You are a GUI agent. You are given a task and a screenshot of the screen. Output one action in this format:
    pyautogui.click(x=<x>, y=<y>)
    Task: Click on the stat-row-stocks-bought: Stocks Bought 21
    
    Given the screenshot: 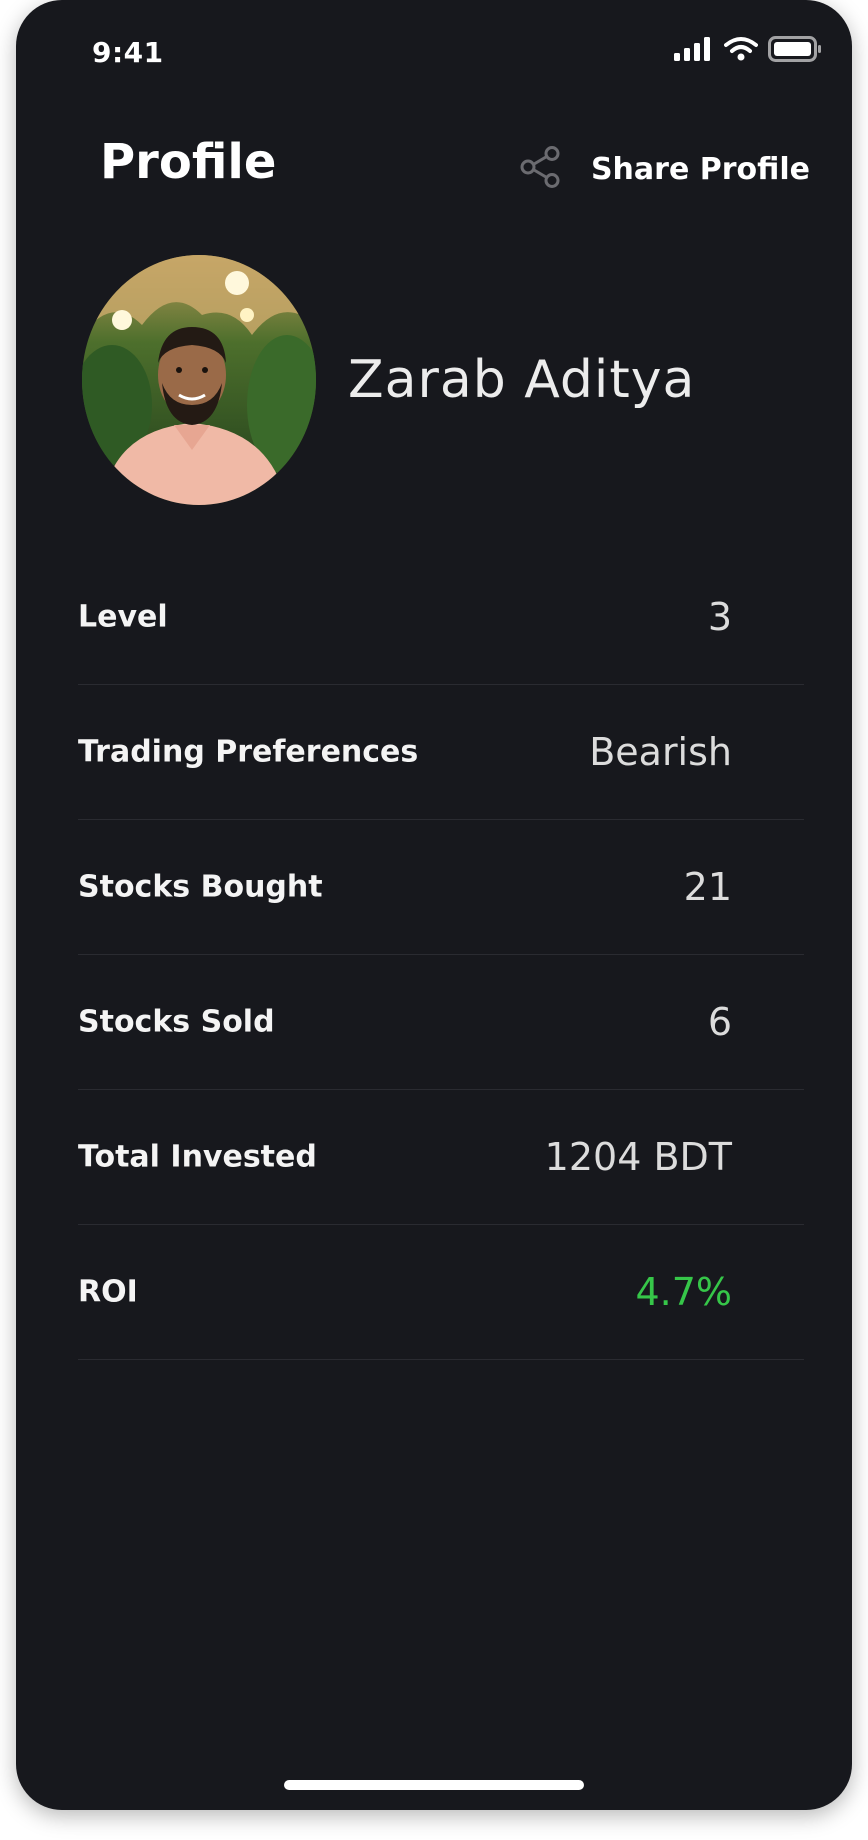 What is the action you would take?
    pyautogui.click(x=441, y=887)
    